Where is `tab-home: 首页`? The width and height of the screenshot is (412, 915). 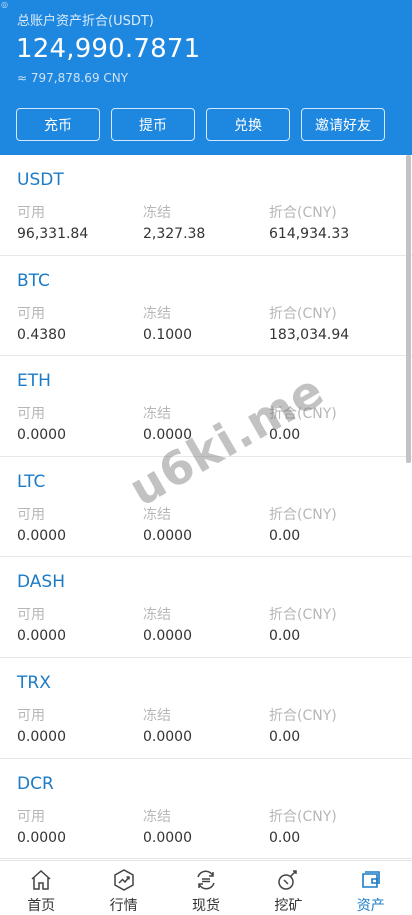 tab-home: 首页 is located at coordinates (41, 888).